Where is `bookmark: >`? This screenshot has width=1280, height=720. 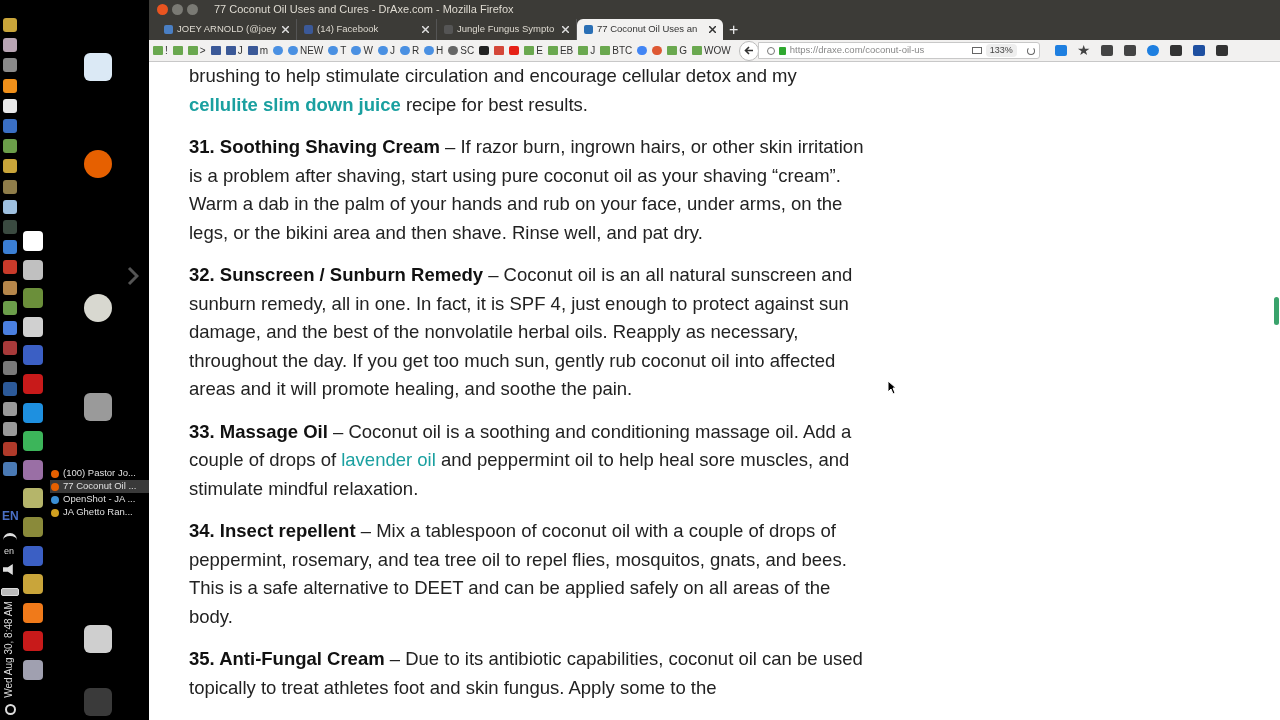 bookmark: > is located at coordinates (196, 50).